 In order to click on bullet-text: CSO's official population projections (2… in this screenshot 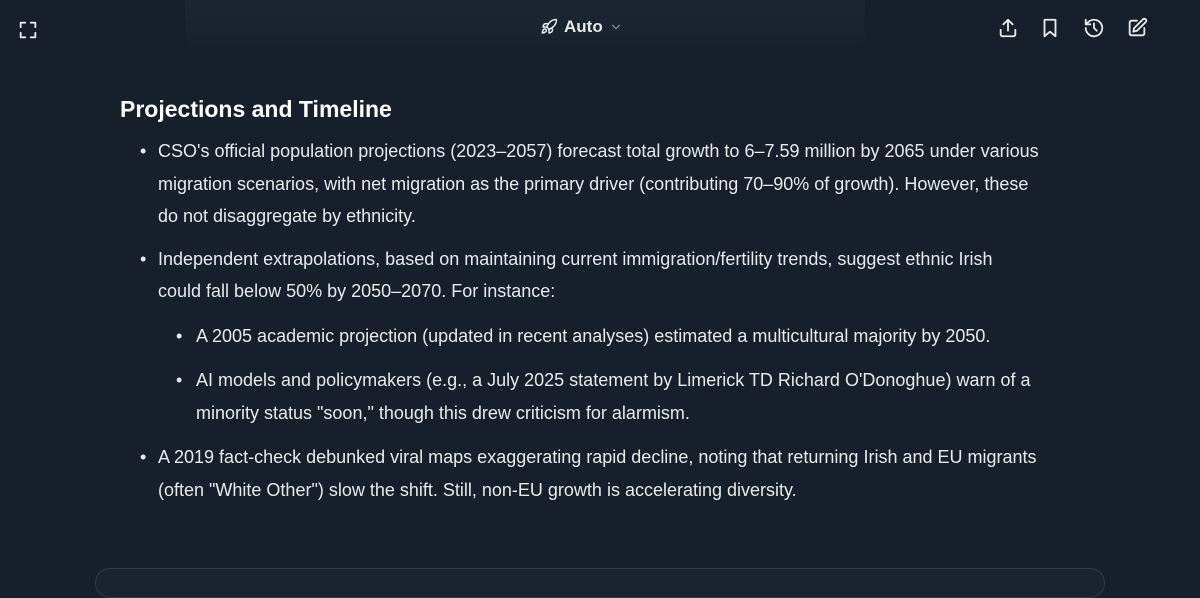, I will do `click(598, 183)`.